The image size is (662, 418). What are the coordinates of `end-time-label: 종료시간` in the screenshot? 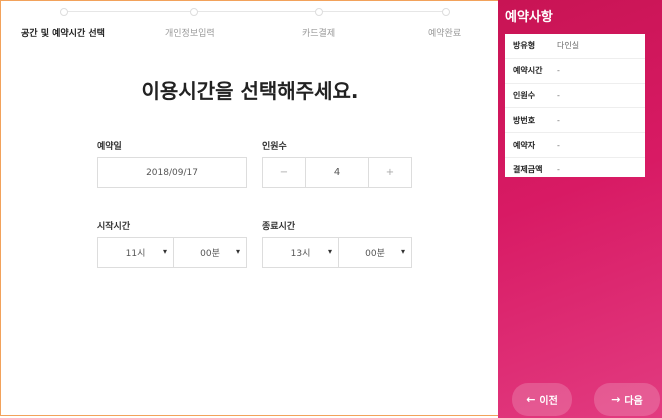 It's located at (279, 227).